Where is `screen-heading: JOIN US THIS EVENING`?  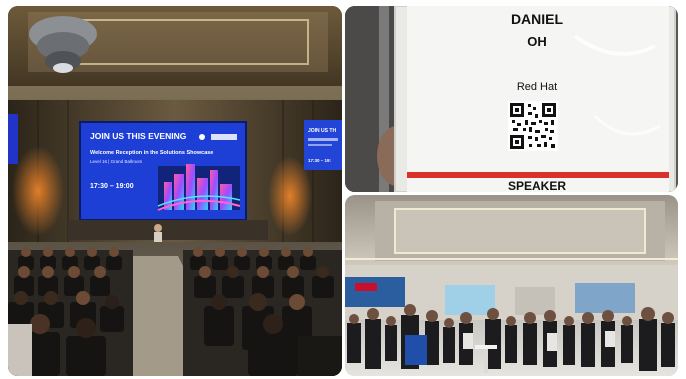 screen-heading: JOIN US THIS EVENING is located at coordinates (138, 136).